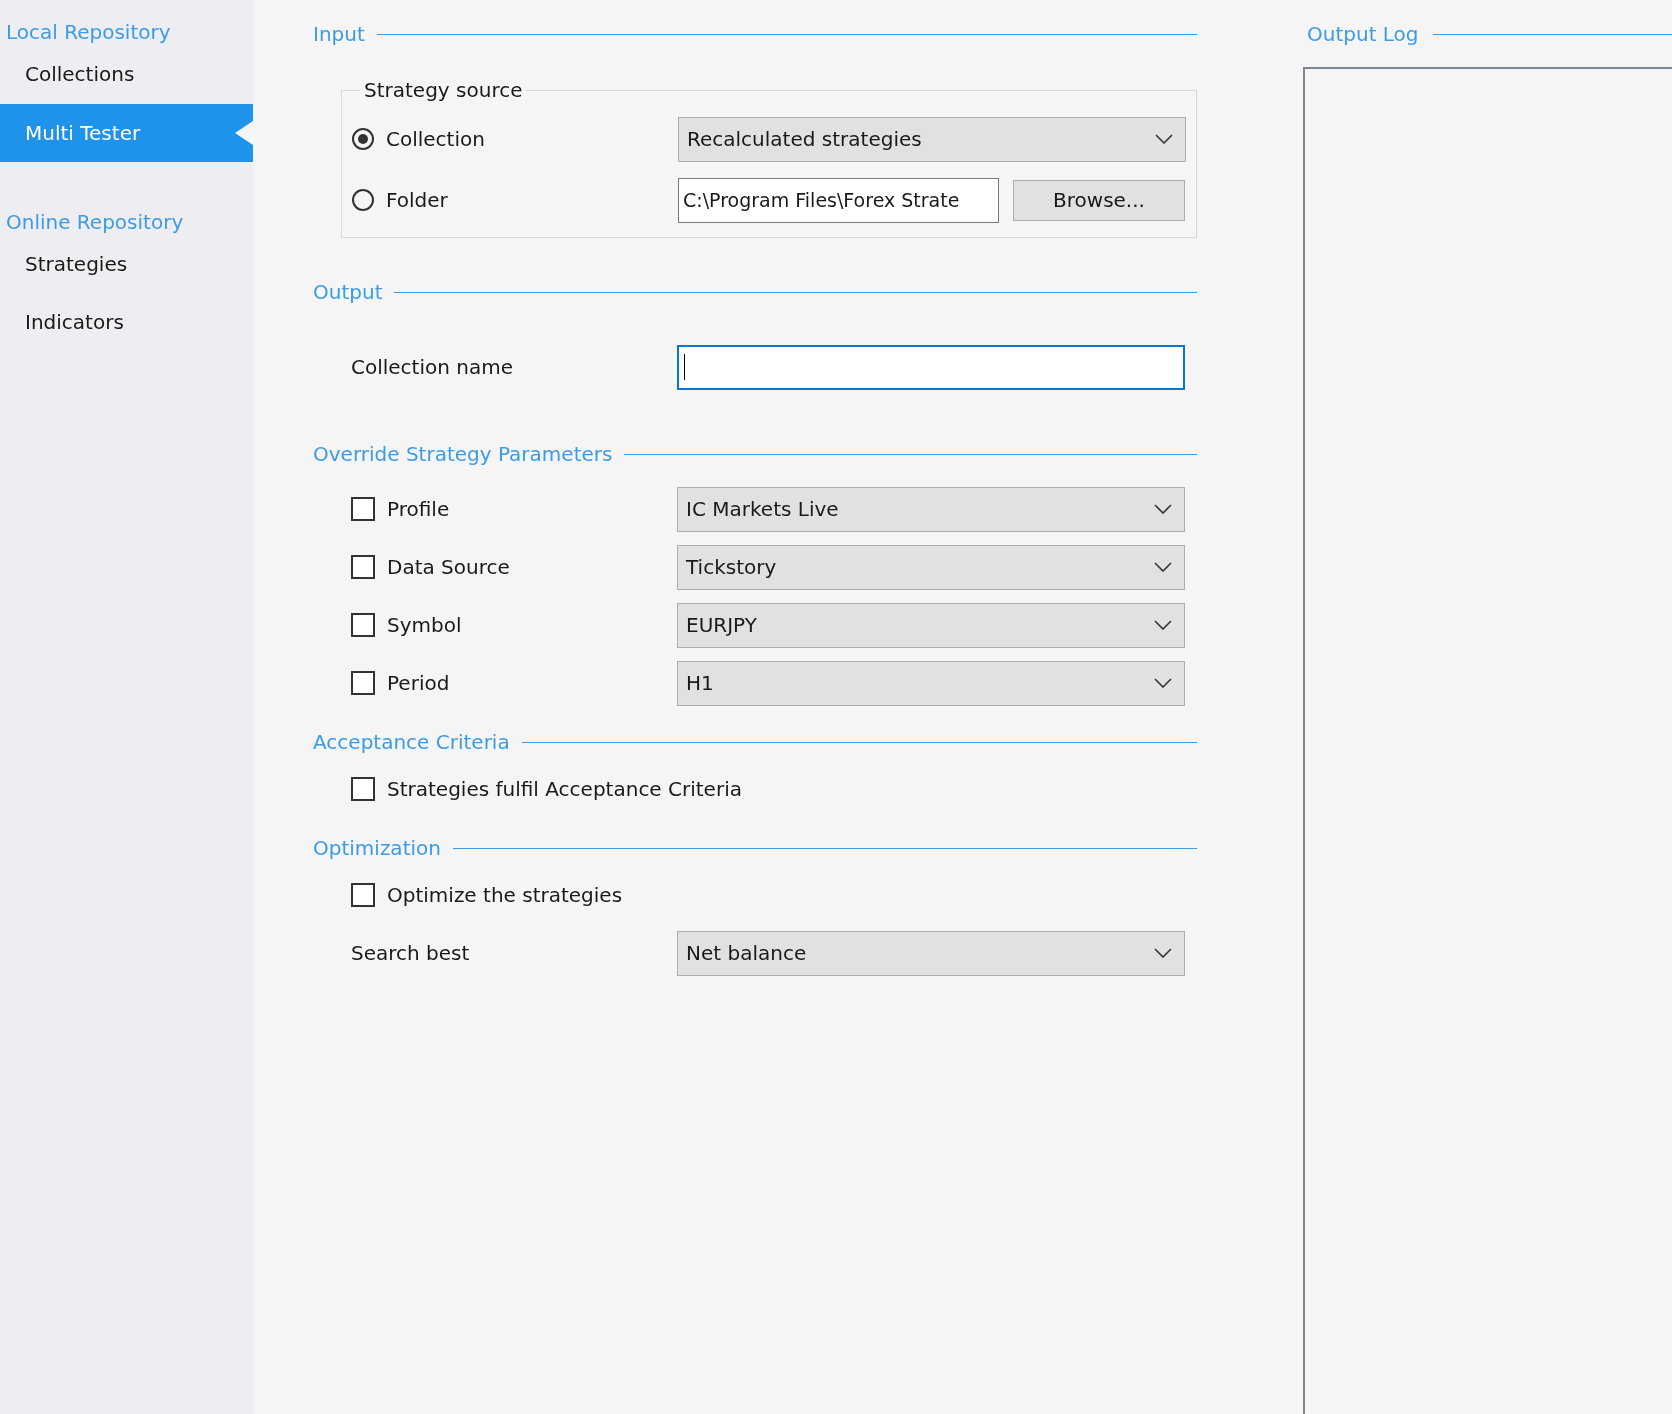  Describe the element at coordinates (435, 139) in the screenshot. I see `radio-label: Collection` at that location.